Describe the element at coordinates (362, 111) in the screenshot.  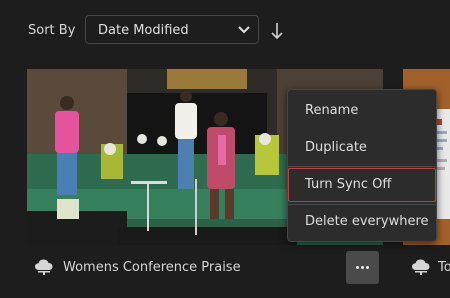
I see `menu-item-rename: Rename` at that location.